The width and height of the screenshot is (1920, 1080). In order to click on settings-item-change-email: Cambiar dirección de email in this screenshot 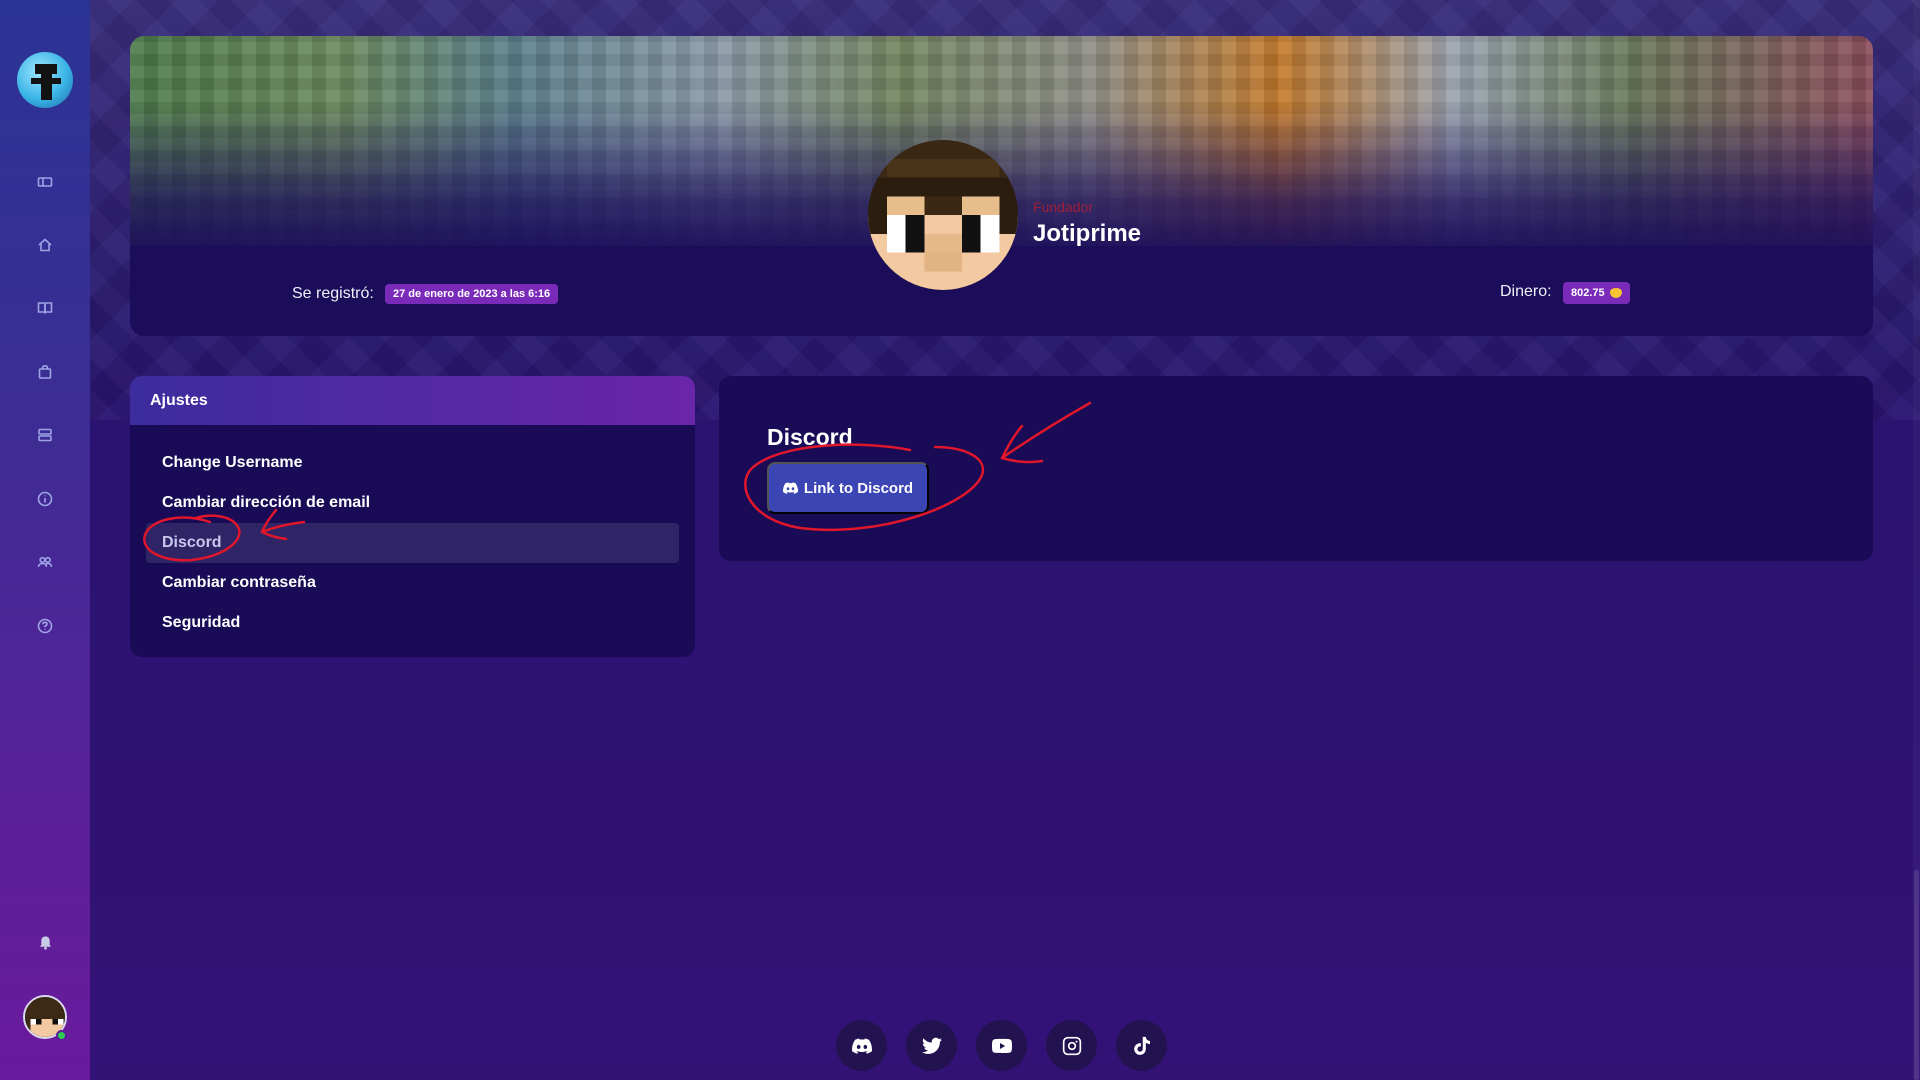, I will do `click(412, 503)`.